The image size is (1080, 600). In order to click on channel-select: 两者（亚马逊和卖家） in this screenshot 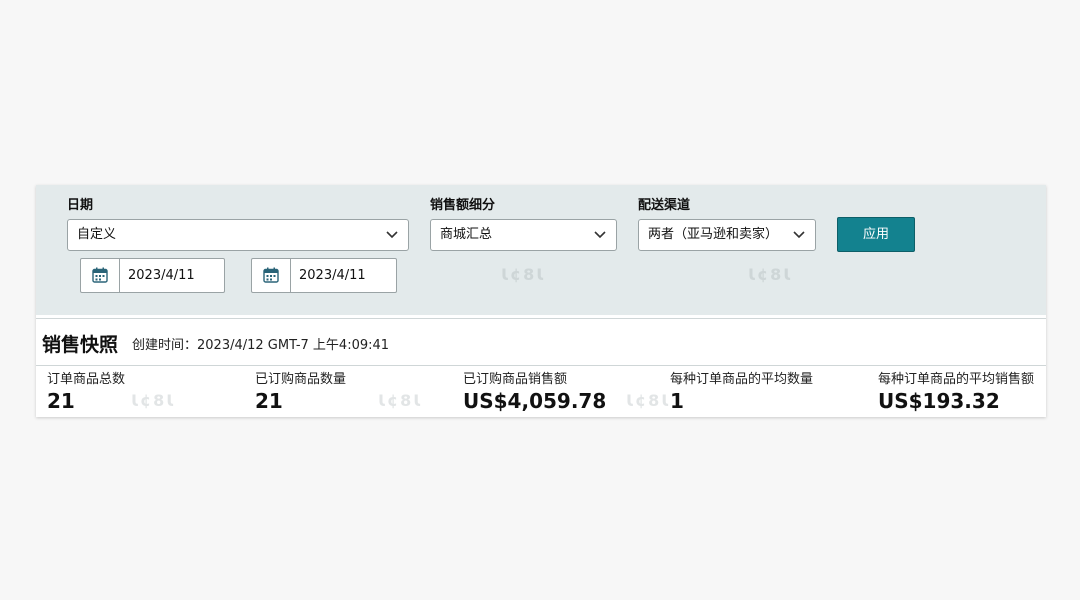, I will do `click(727, 235)`.